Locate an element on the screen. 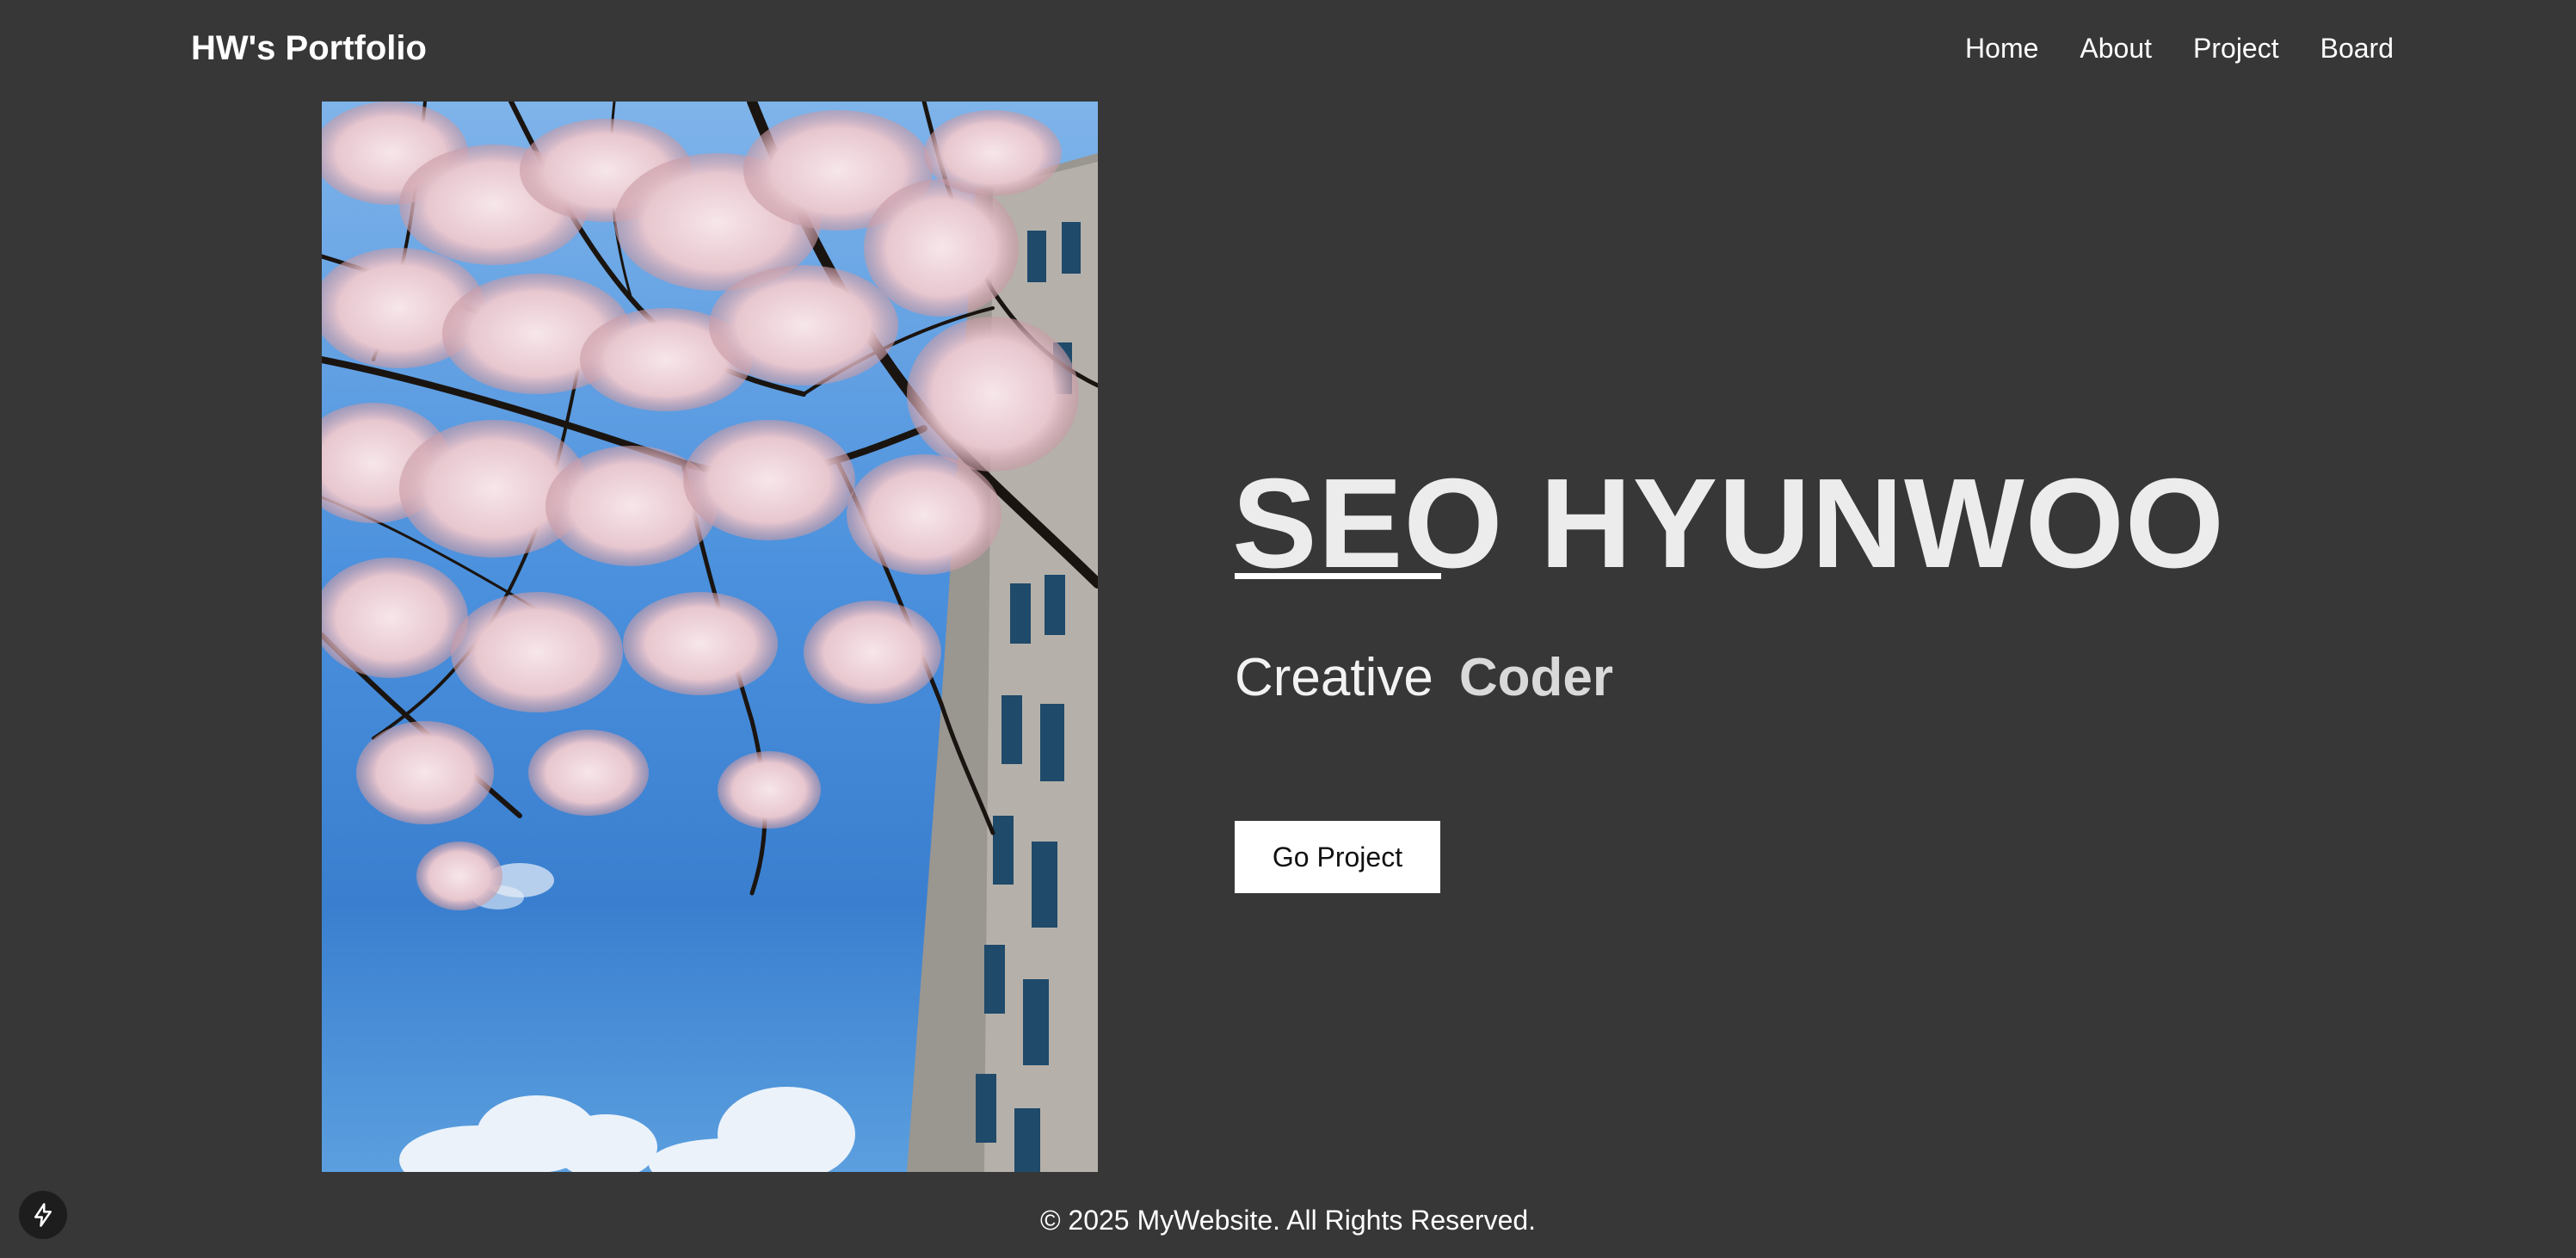 The height and width of the screenshot is (1258, 2576). hero-role-word-1: Creative is located at coordinates (1334, 677).